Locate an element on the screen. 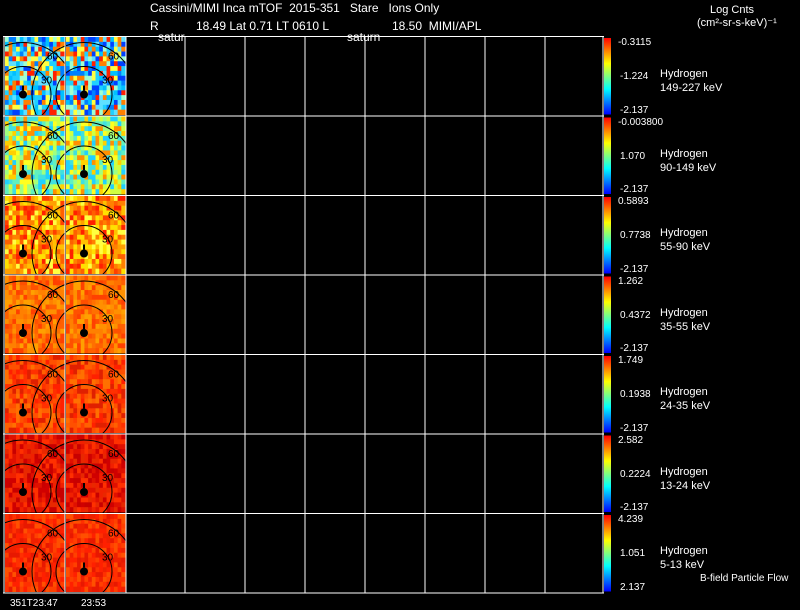 This screenshot has width=800, height=610. colorbar-max-value: -0.003800 is located at coordinates (641, 122).